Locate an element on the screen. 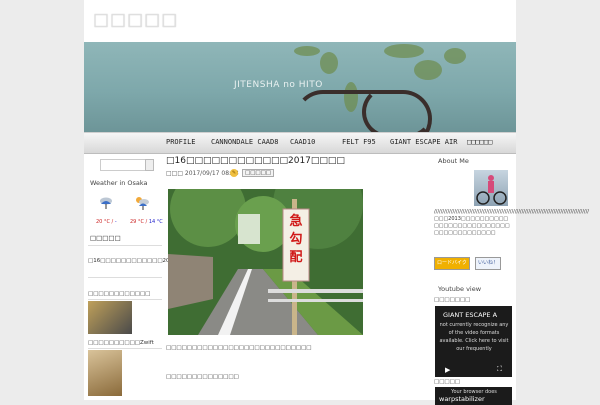 This screenshot has height=405, width=600. play-icon: ▶ is located at coordinates (447, 370).